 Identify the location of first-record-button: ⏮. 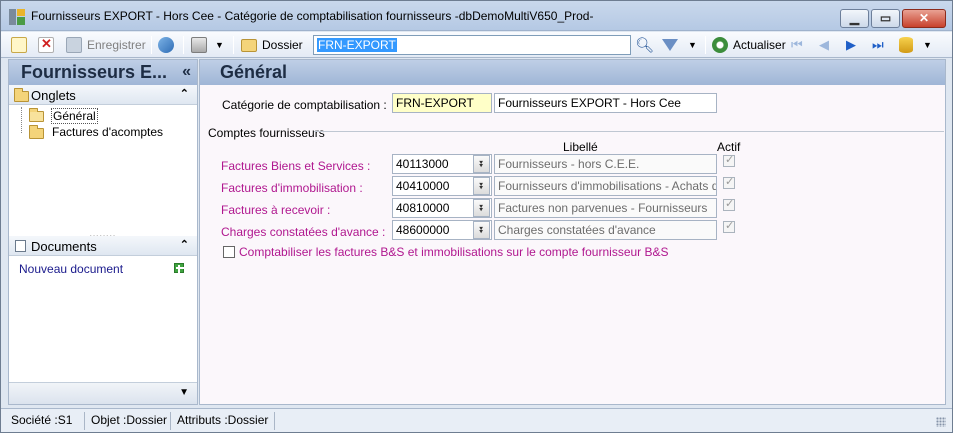
(797, 45).